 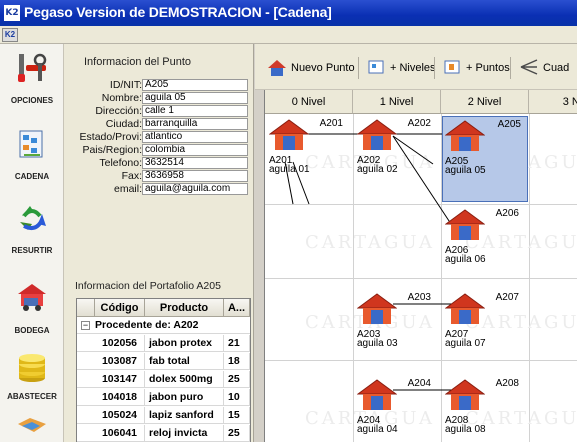 I want to click on sidebar-item-label: RESURTIR, so click(x=32, y=250).